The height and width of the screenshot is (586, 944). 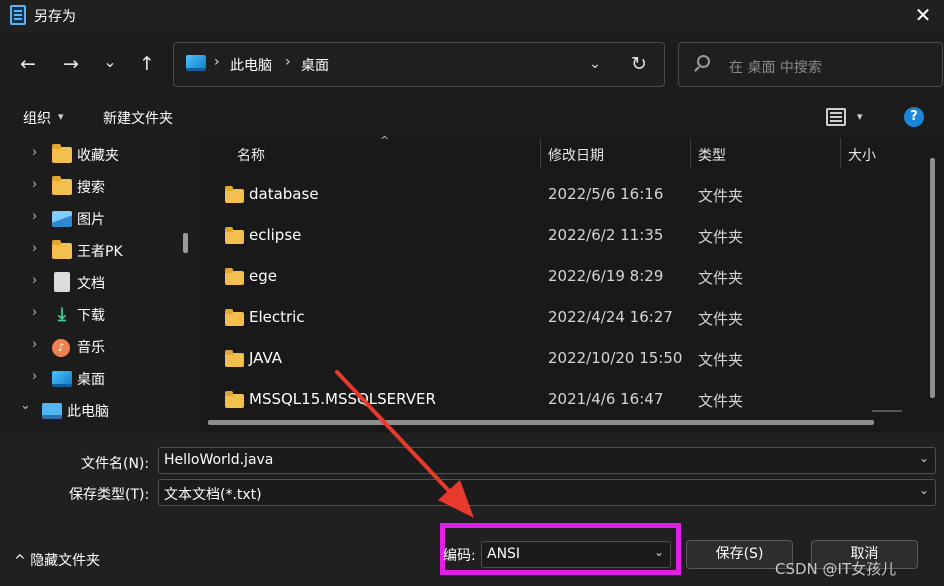 I want to click on forward-icon: →, so click(x=71, y=64).